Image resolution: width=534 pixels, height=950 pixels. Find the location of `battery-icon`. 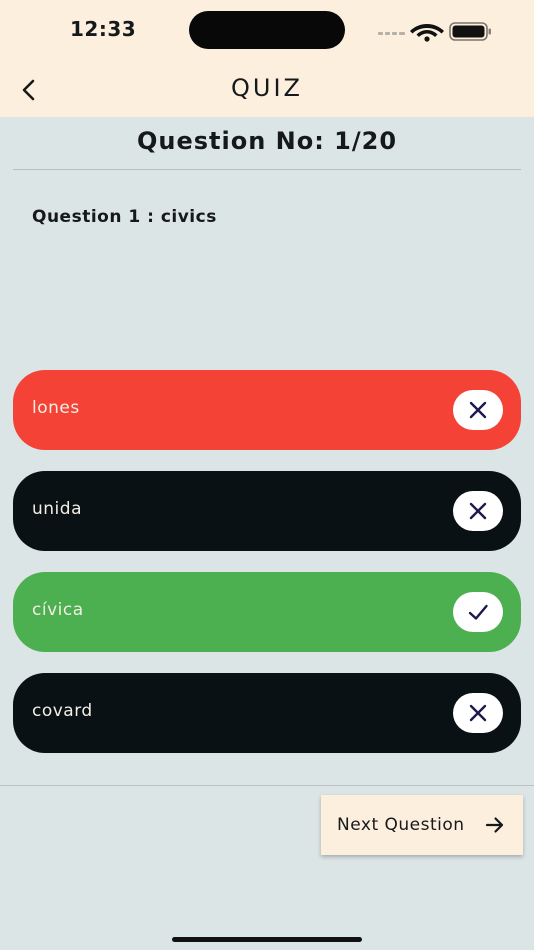

battery-icon is located at coordinates (470, 31).